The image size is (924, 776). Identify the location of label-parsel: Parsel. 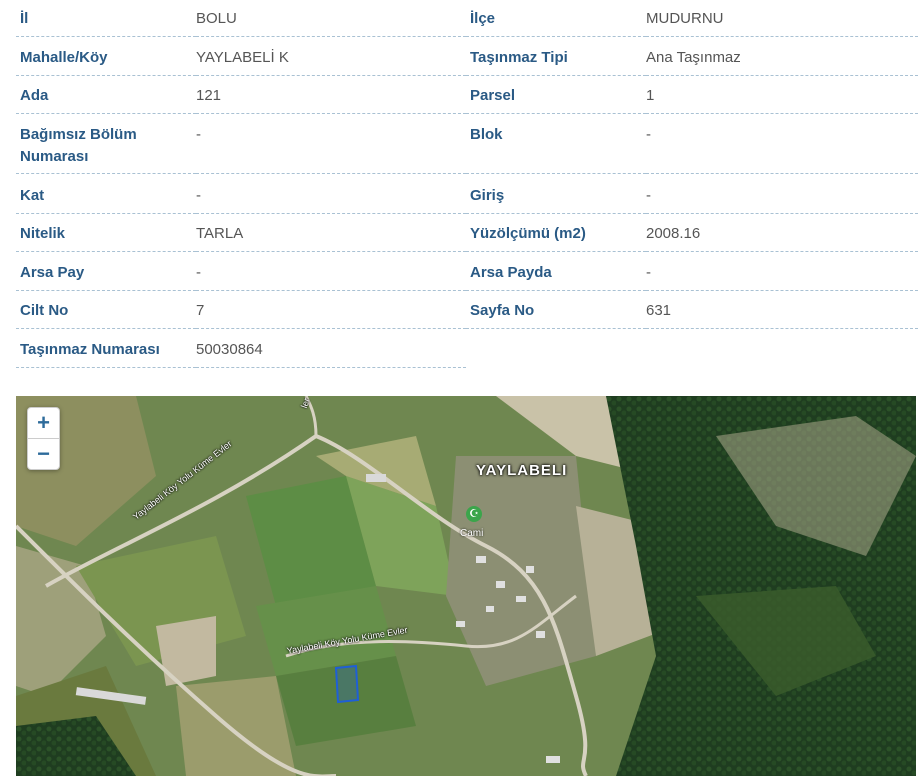
(556, 99).